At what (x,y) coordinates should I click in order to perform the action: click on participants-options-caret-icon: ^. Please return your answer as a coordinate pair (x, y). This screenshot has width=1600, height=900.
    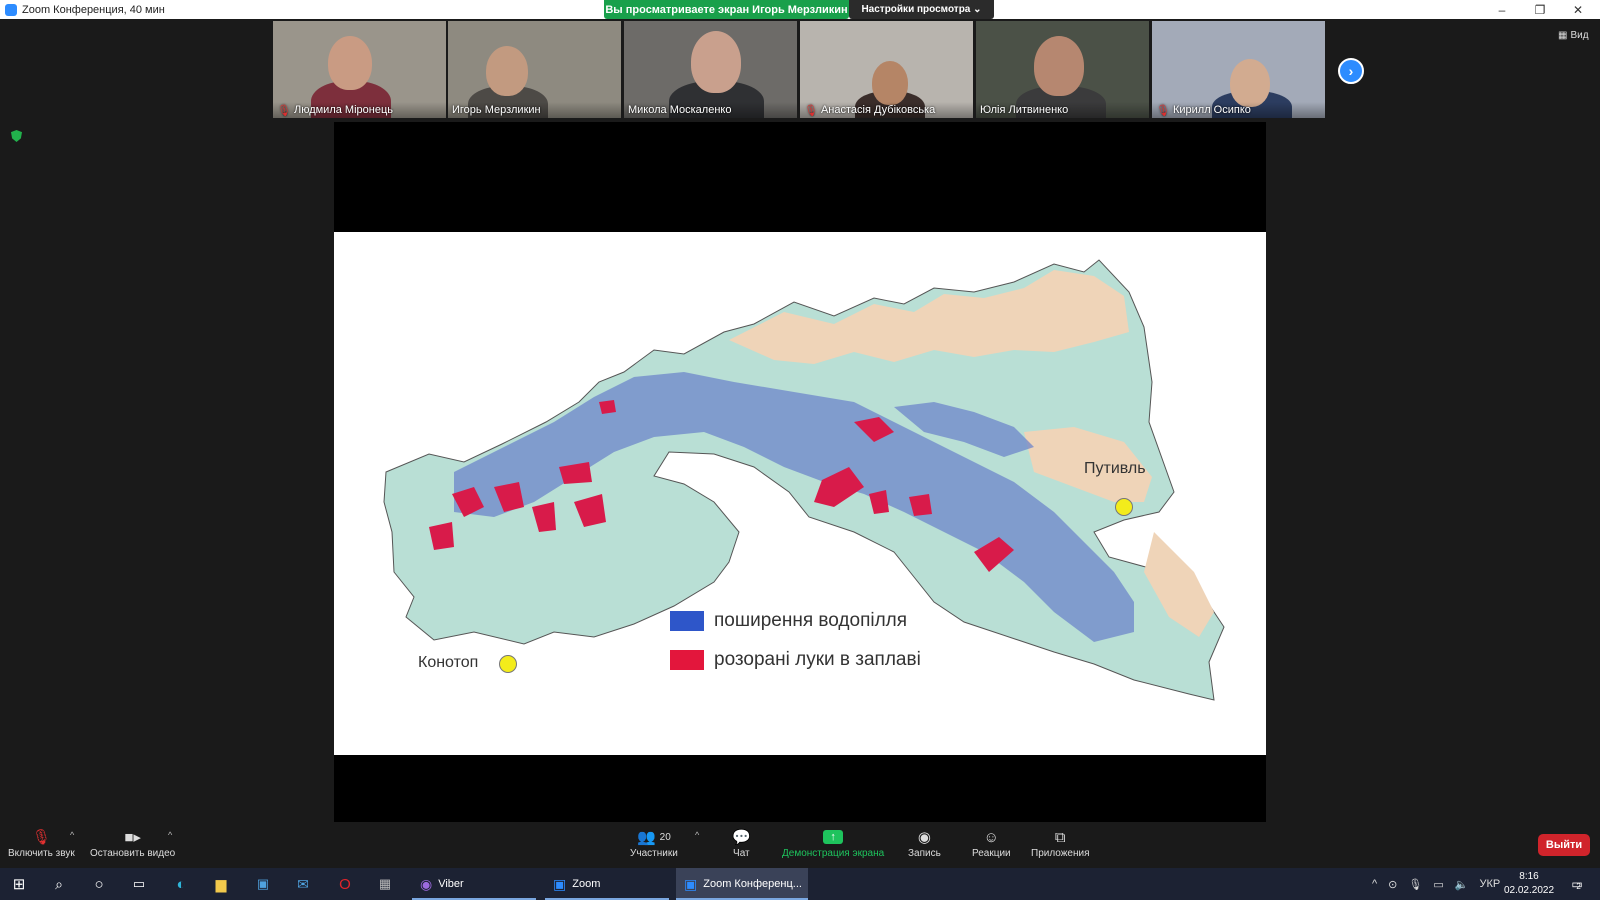
    Looking at the image, I should click on (697, 835).